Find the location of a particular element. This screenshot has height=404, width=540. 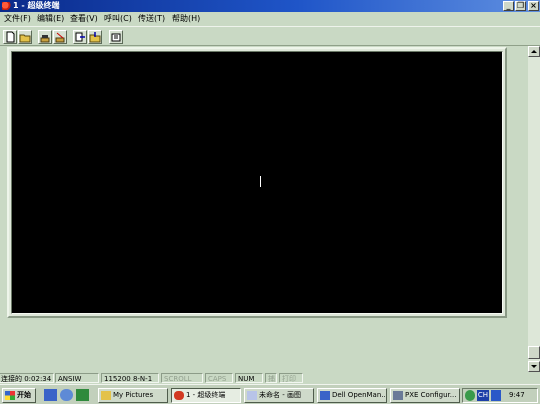

send-button is located at coordinates (80, 37).